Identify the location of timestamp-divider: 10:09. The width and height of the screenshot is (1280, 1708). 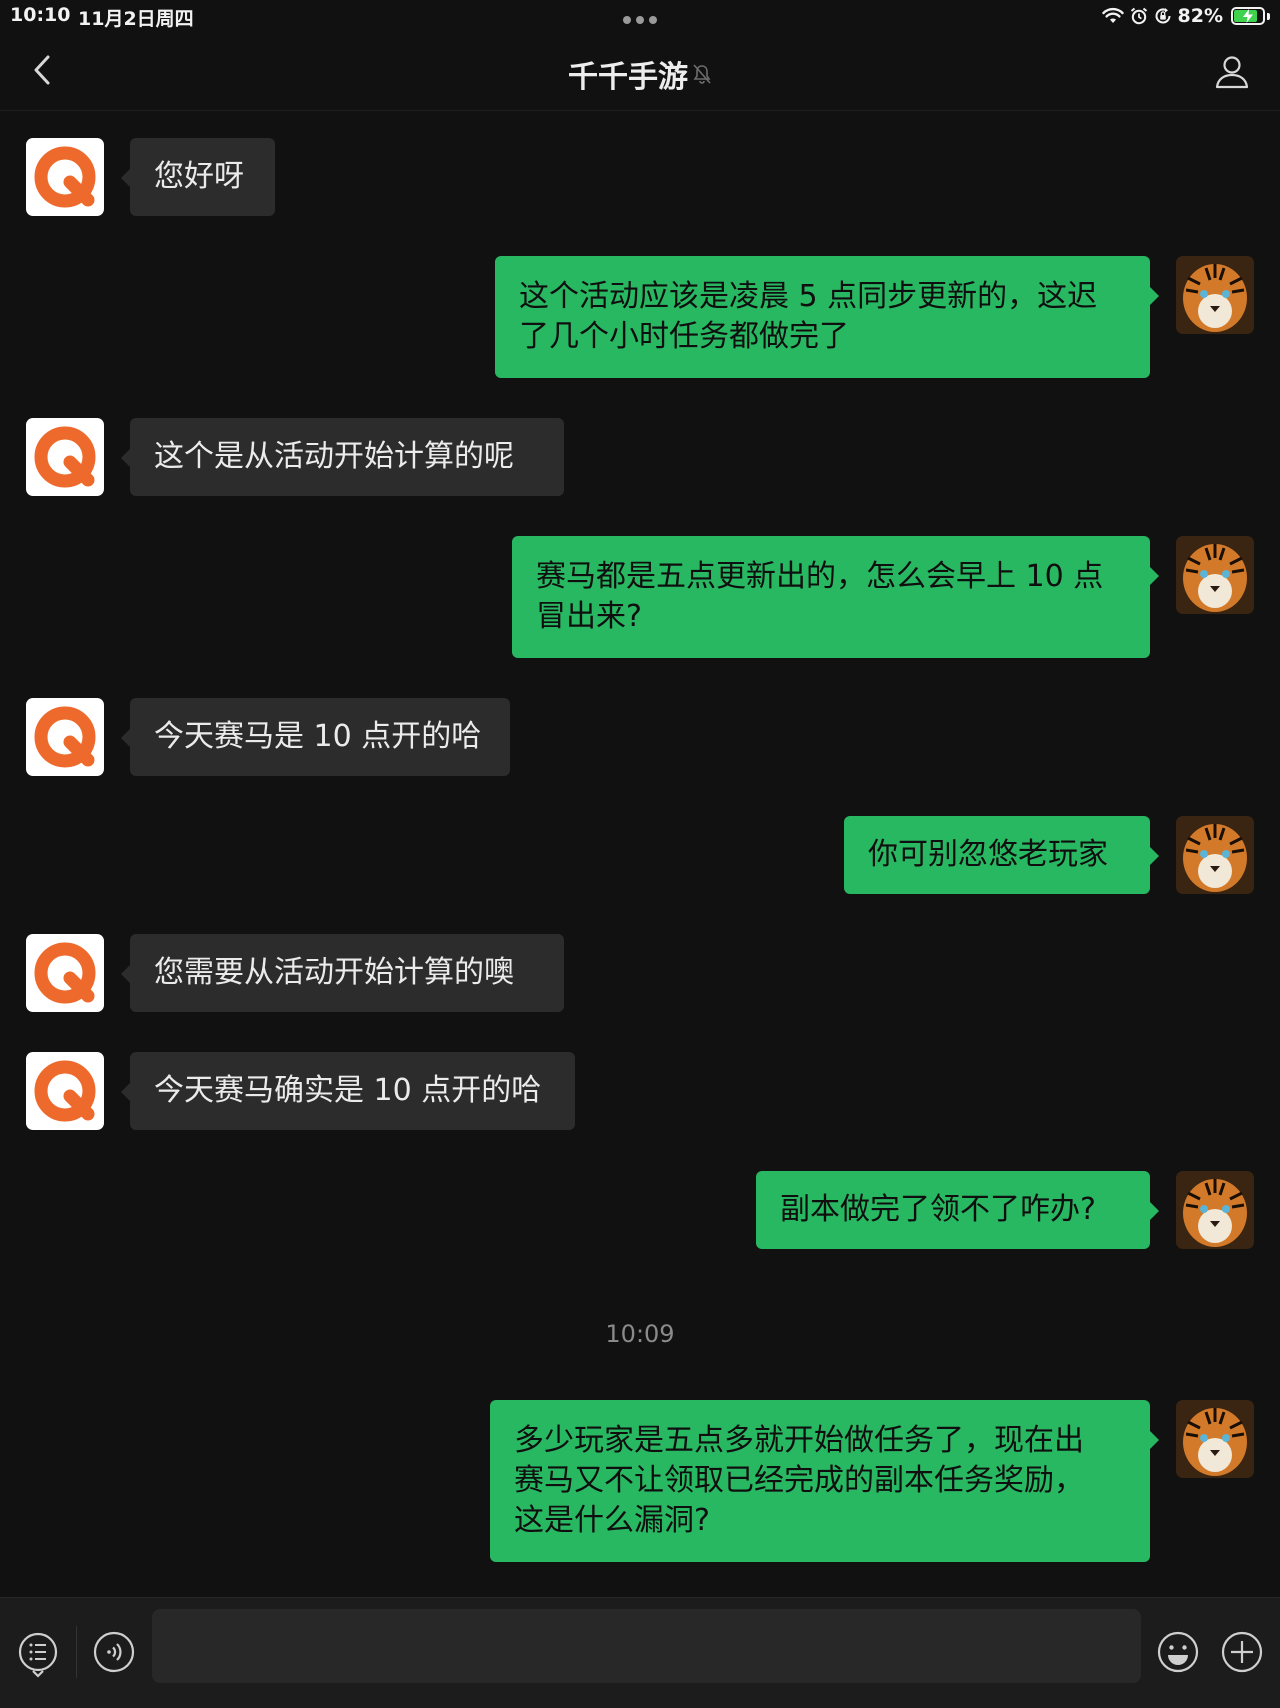
(640, 1334).